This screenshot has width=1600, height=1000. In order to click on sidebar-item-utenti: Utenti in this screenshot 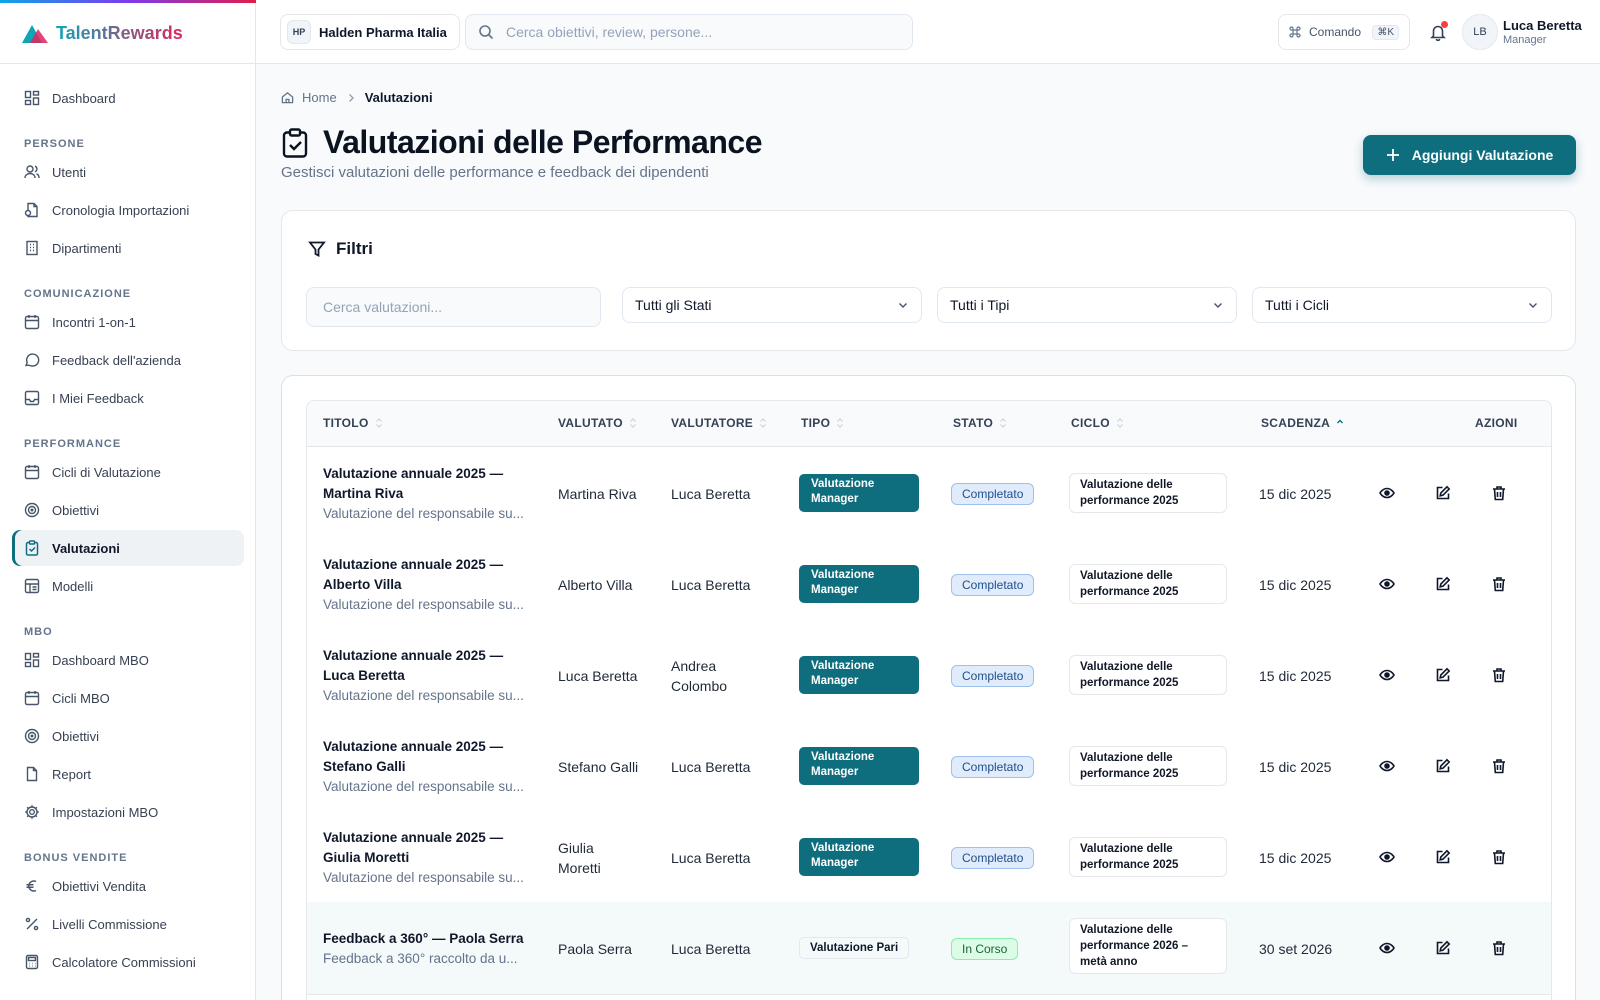, I will do `click(128, 172)`.